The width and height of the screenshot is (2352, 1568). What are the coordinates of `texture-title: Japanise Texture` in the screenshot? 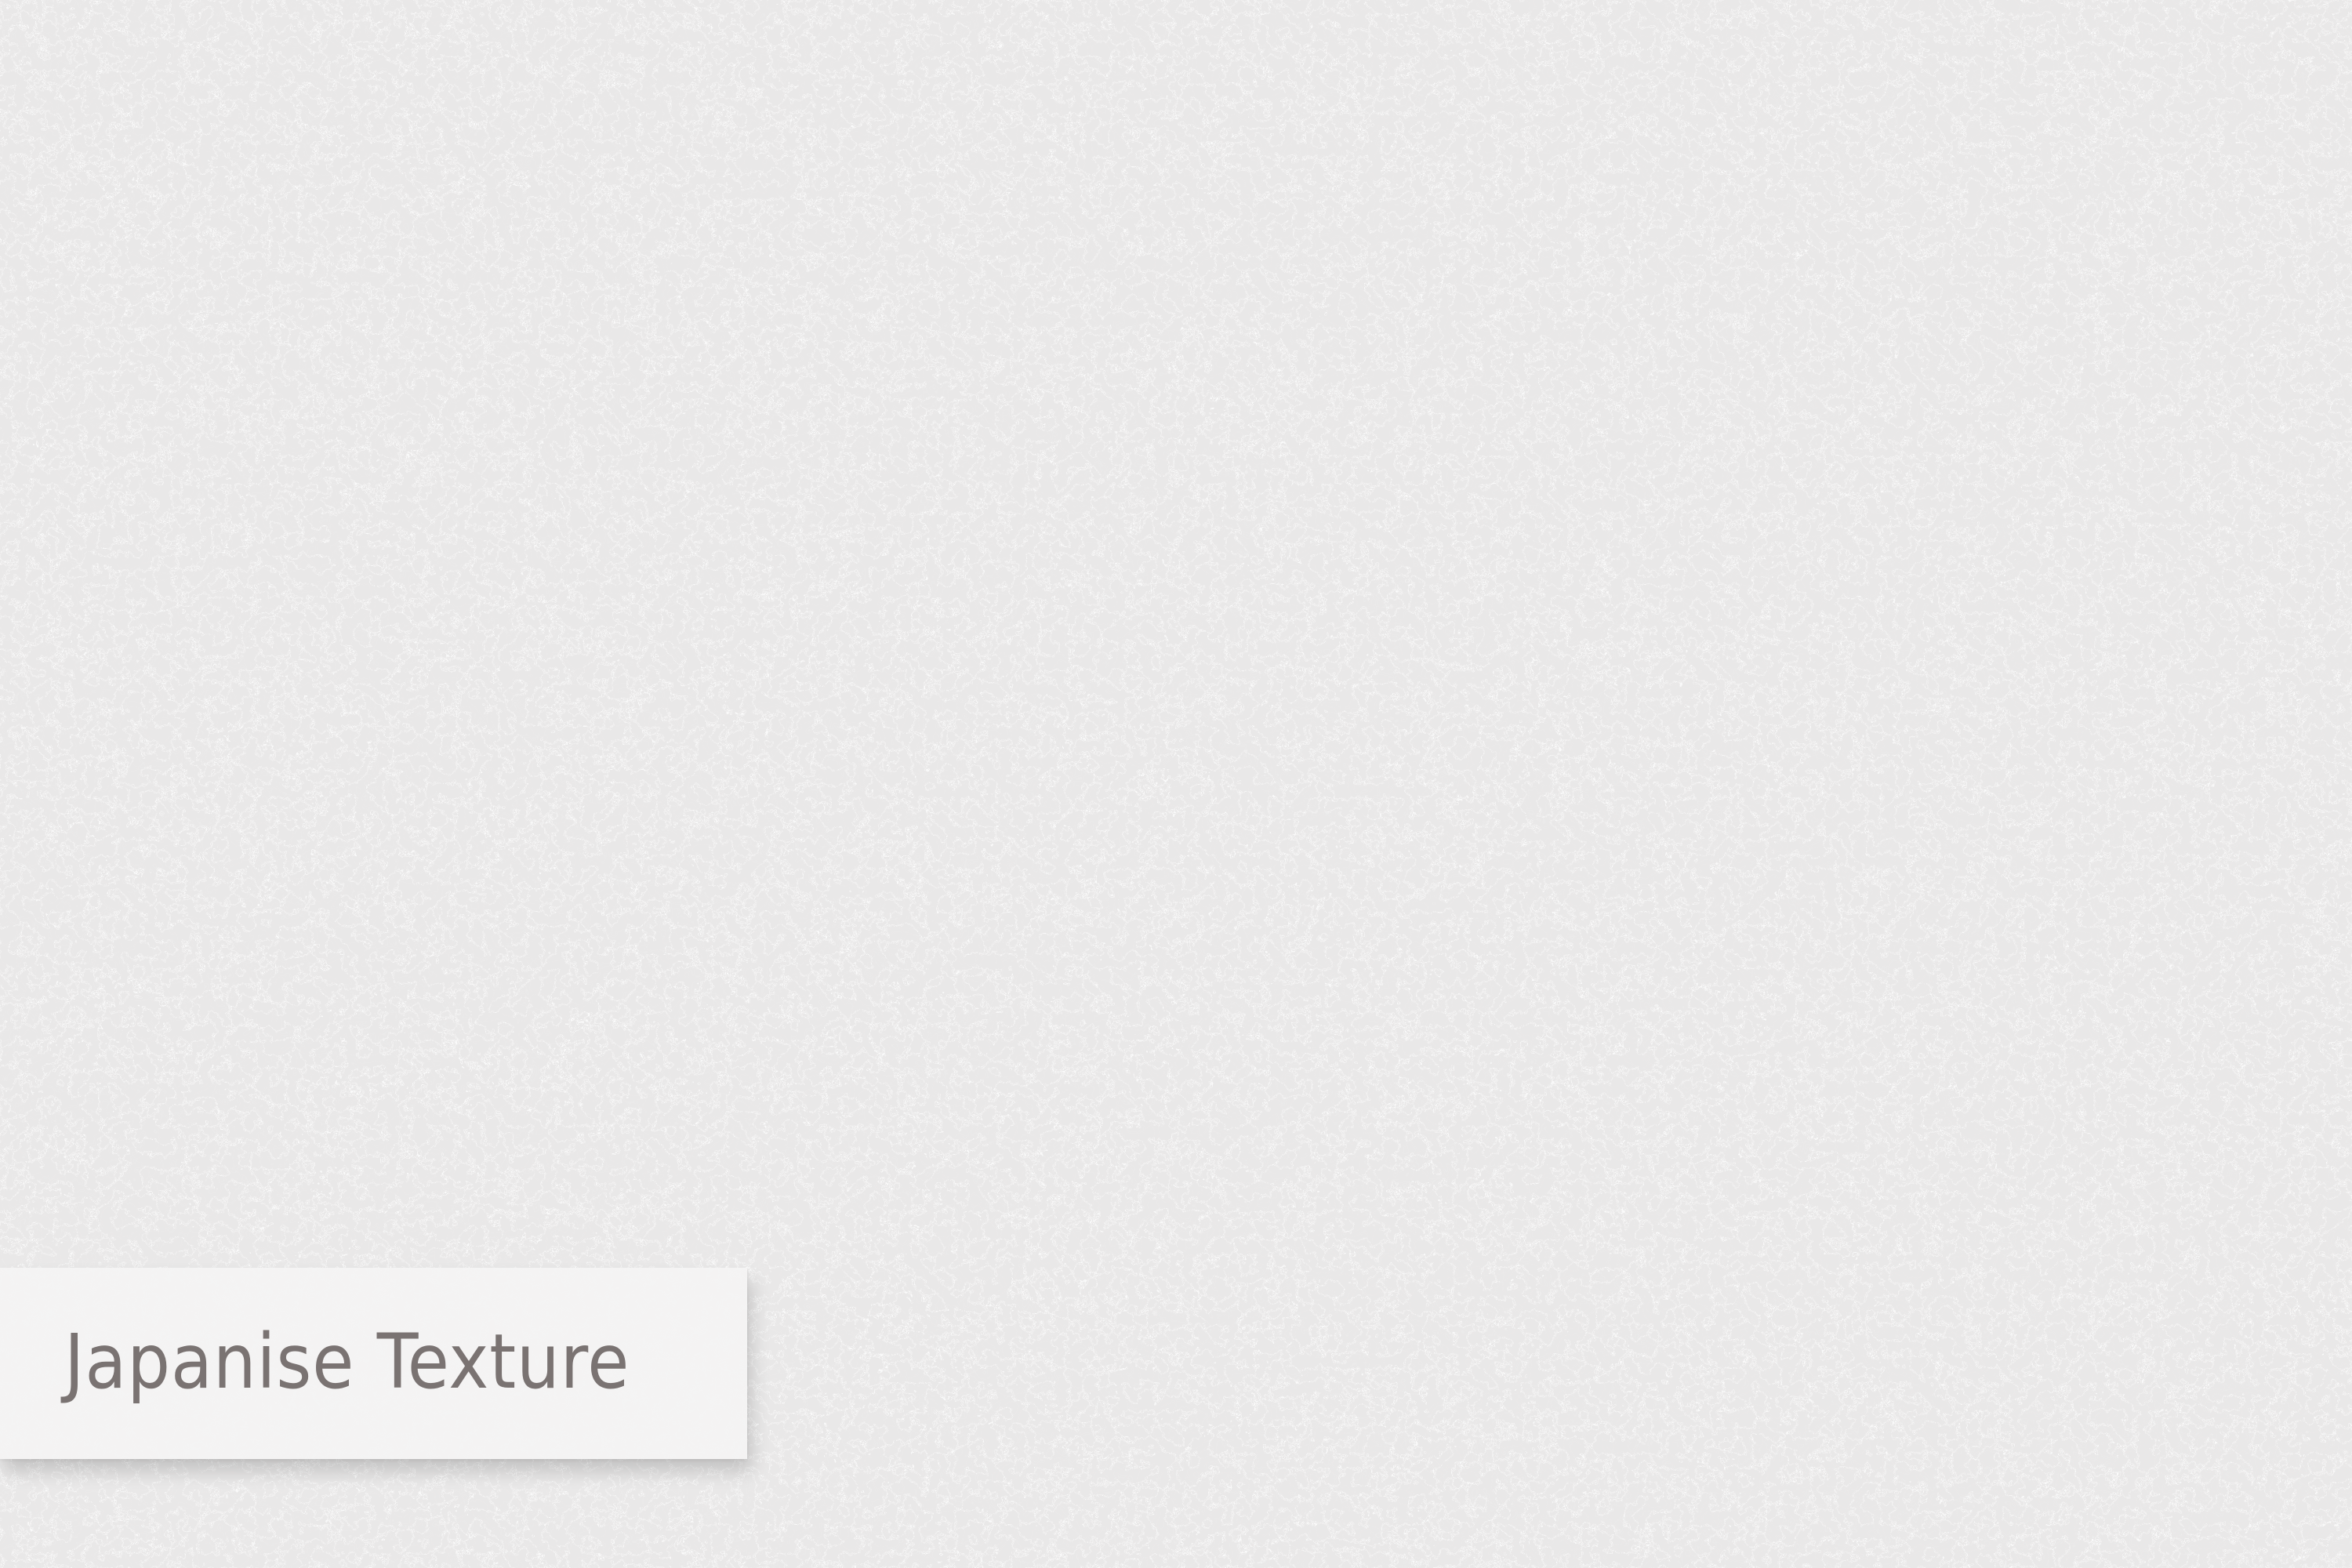 It's located at (347, 1362).